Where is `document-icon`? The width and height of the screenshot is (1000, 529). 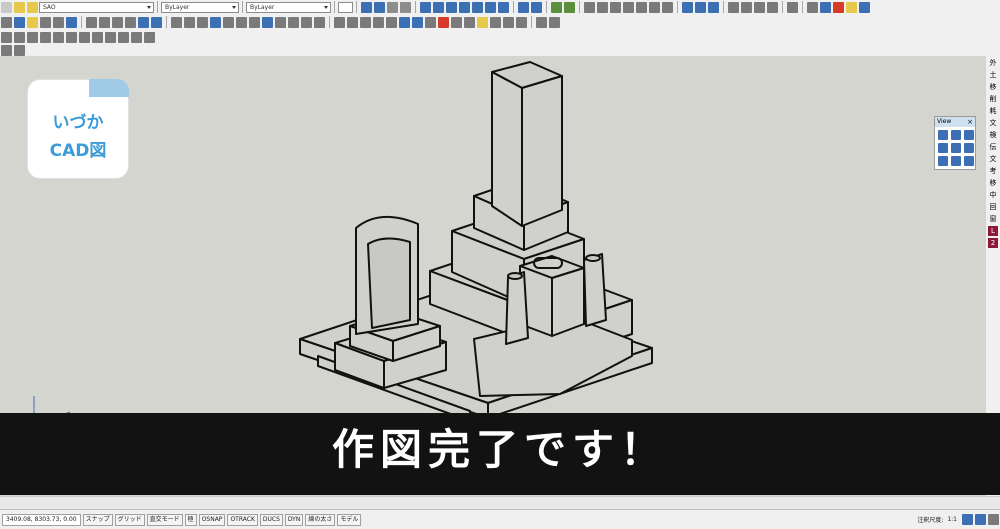
document-icon is located at coordinates (792, 7).